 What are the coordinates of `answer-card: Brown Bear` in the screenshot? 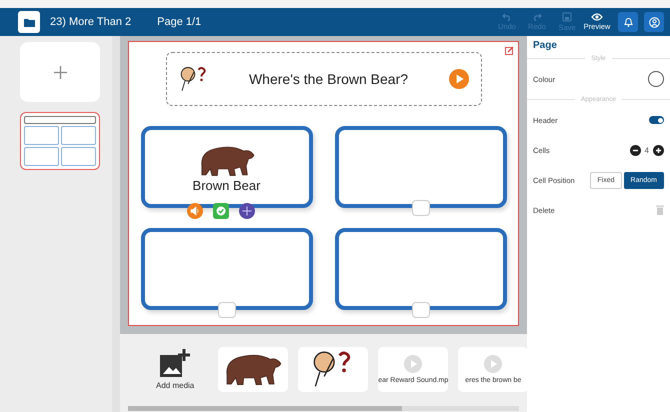 It's located at (226, 167).